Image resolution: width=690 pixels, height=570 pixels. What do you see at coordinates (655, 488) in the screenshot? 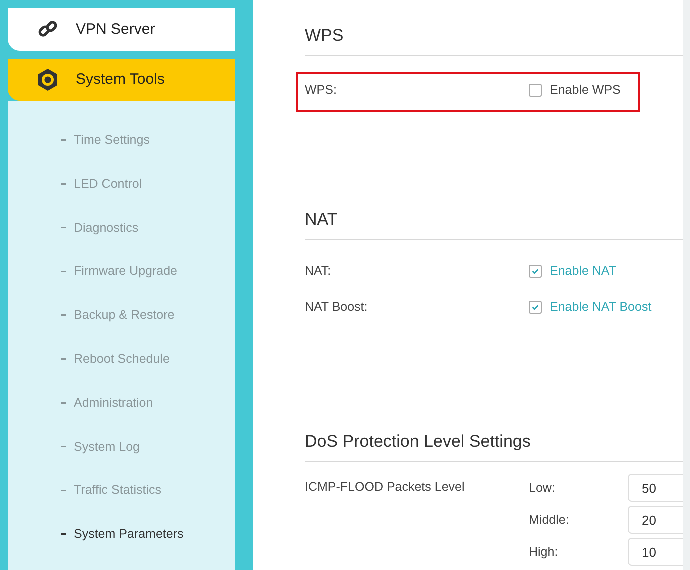
I see `input-field: 50` at bounding box center [655, 488].